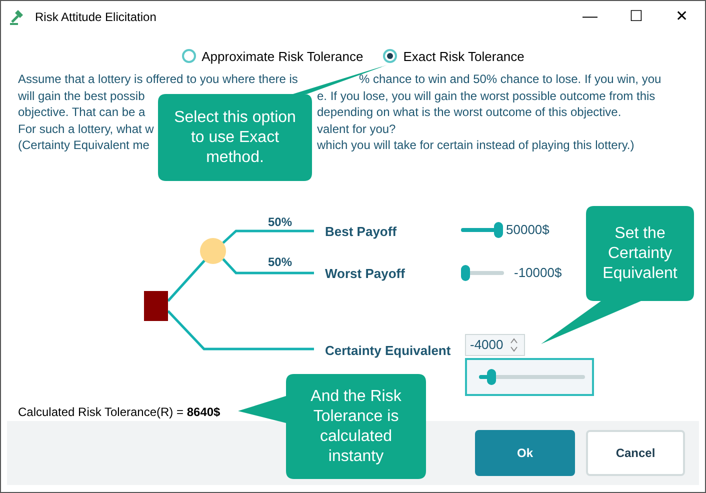  I want to click on description-text: (Certainty Equivalent me, so click(84, 145).